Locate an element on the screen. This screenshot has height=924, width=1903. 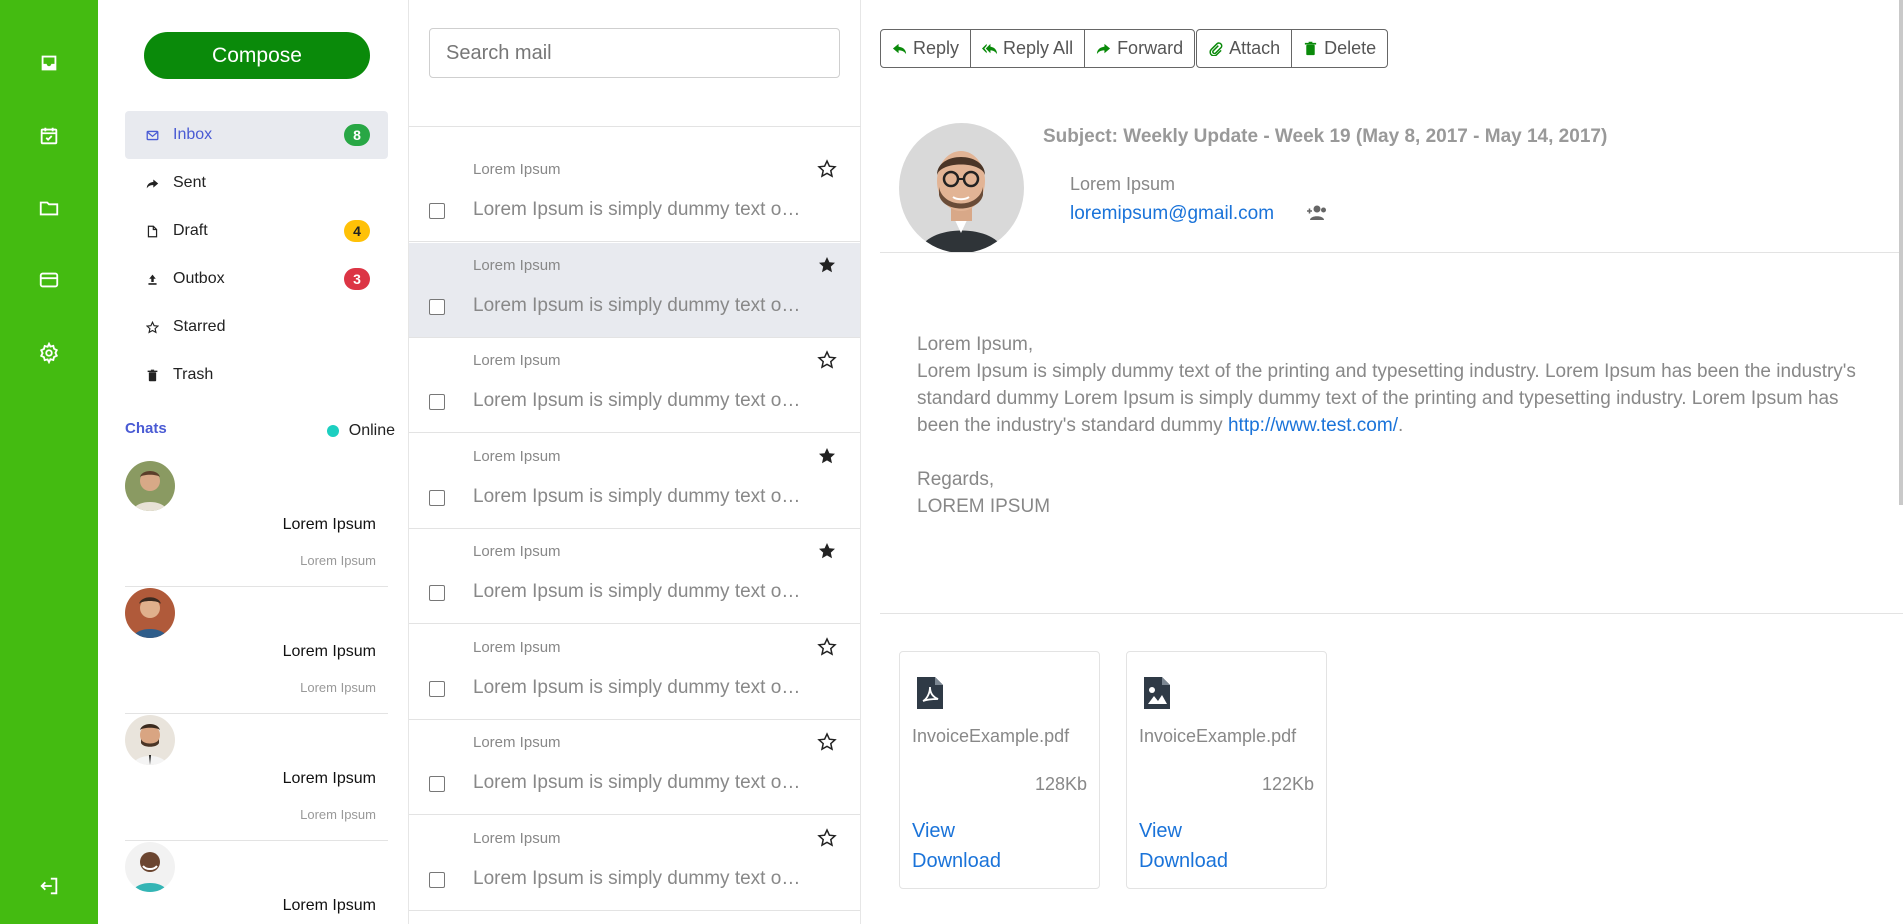
online-status: Online is located at coordinates (360, 431).